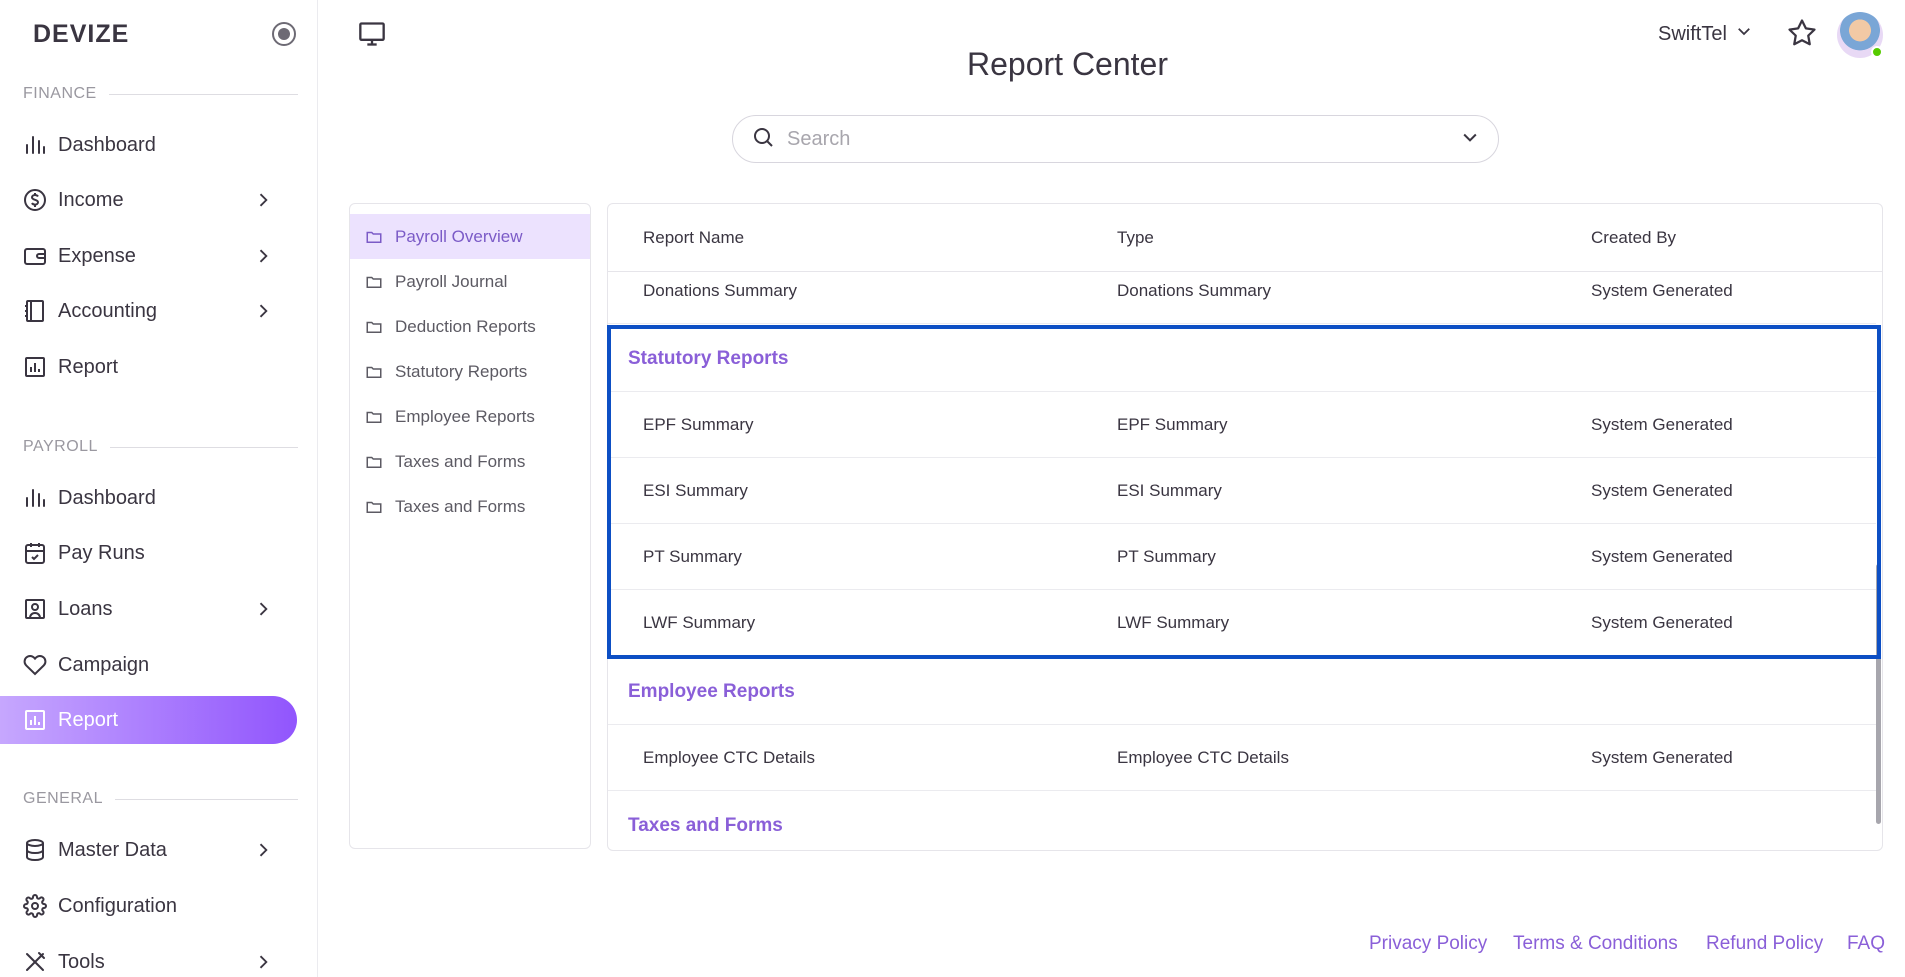 The height and width of the screenshot is (977, 1905). What do you see at coordinates (160, 447) in the screenshot?
I see `section-title-payroll: PAYROLL` at bounding box center [160, 447].